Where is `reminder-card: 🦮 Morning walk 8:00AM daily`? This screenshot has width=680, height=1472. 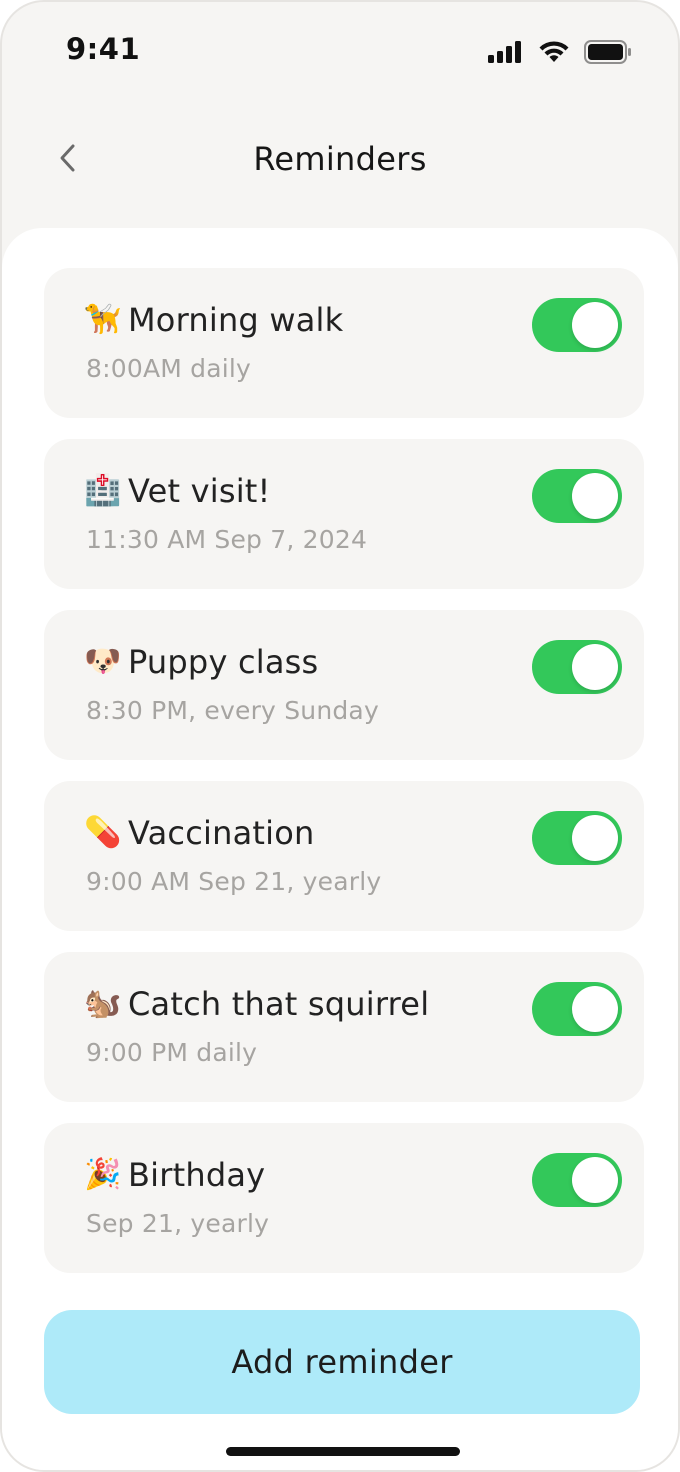
reminder-card: 🦮 Morning walk 8:00AM daily is located at coordinates (344, 343).